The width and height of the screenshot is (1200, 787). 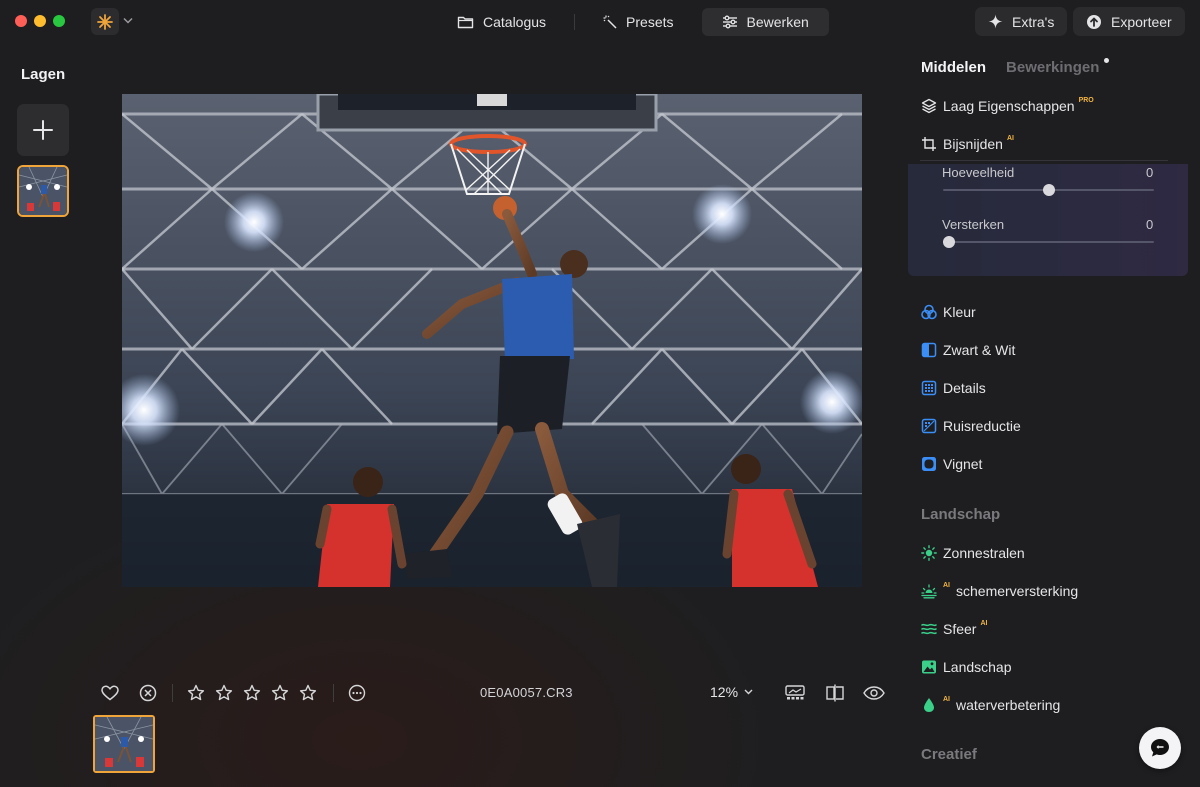 What do you see at coordinates (963, 464) in the screenshot?
I see `tool-vignette-label: Vignet` at bounding box center [963, 464].